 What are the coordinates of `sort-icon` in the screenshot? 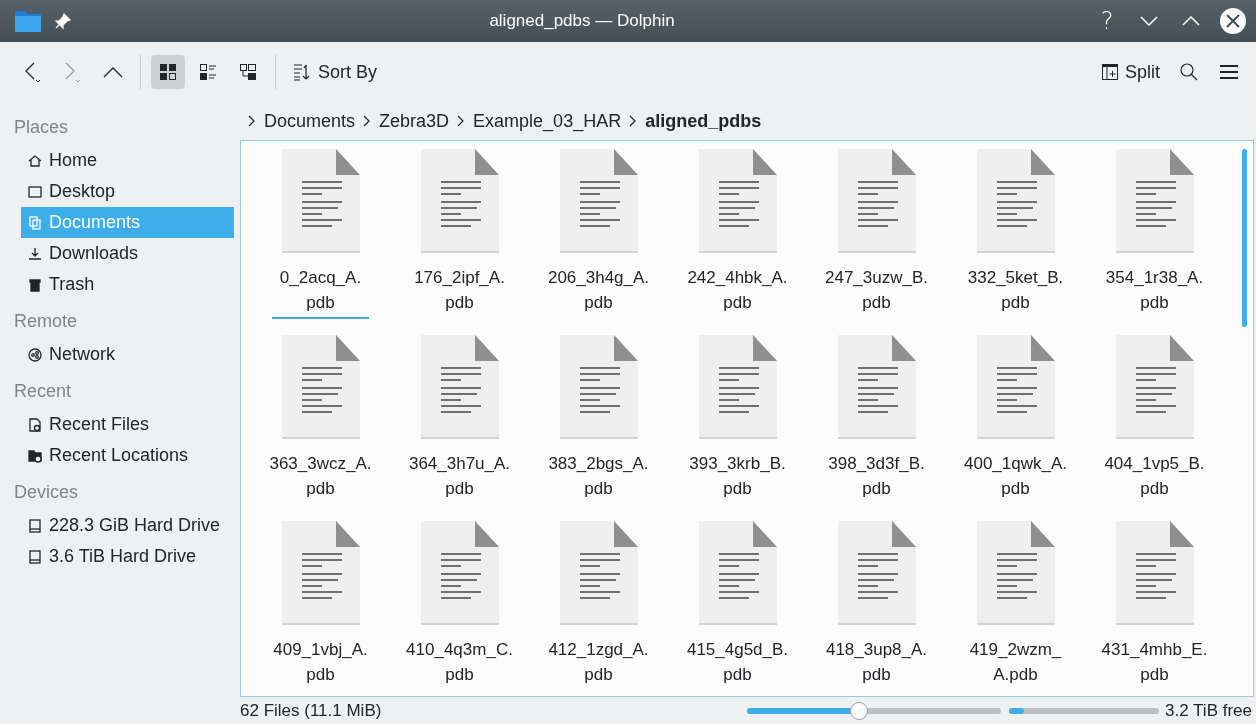 It's located at (302, 72).